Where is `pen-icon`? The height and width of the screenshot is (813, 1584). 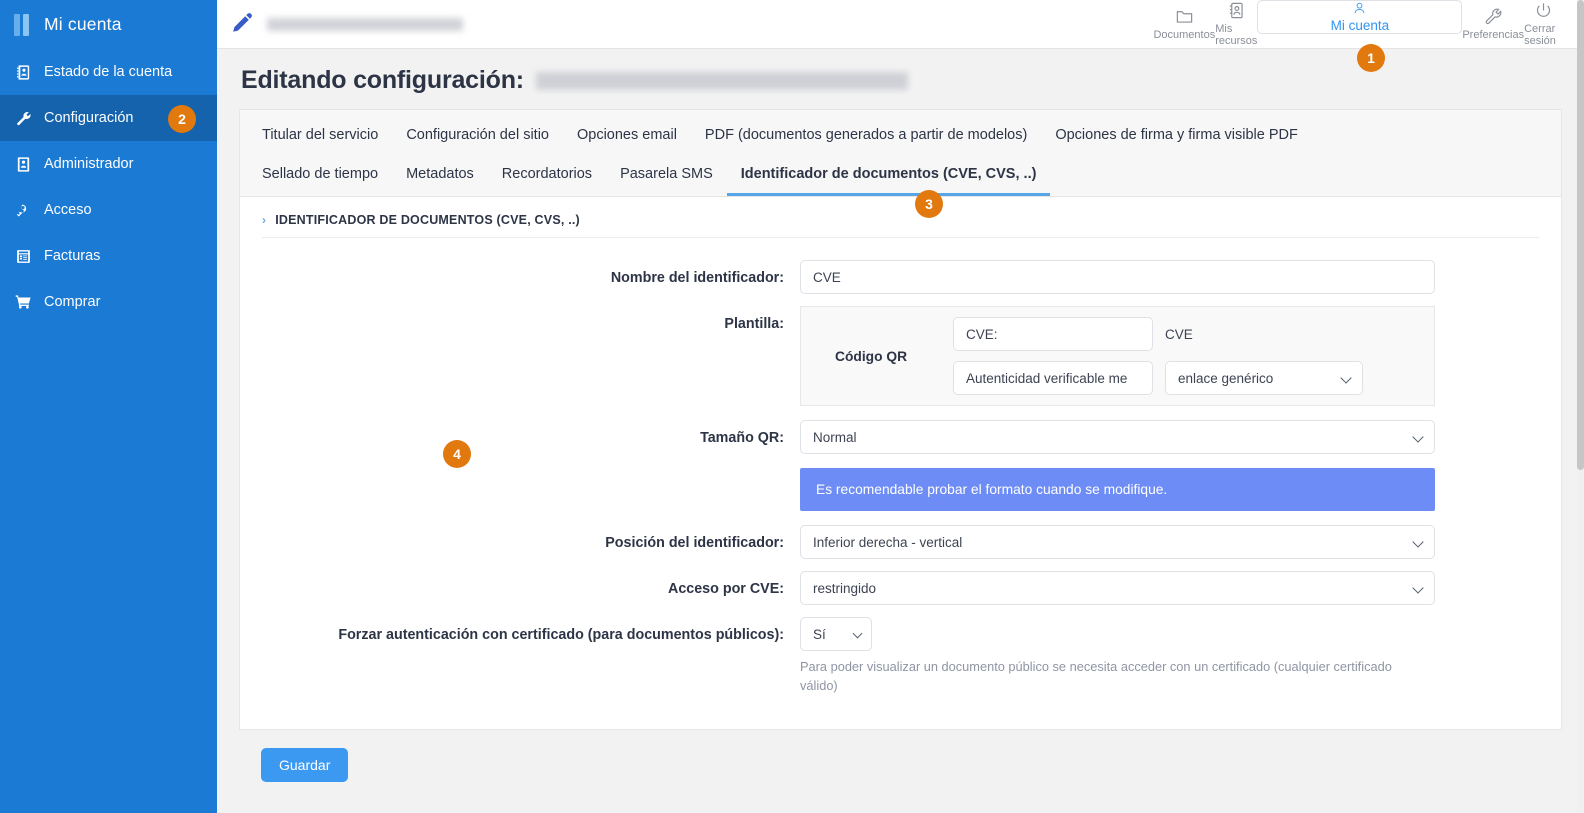
pen-icon is located at coordinates (243, 24).